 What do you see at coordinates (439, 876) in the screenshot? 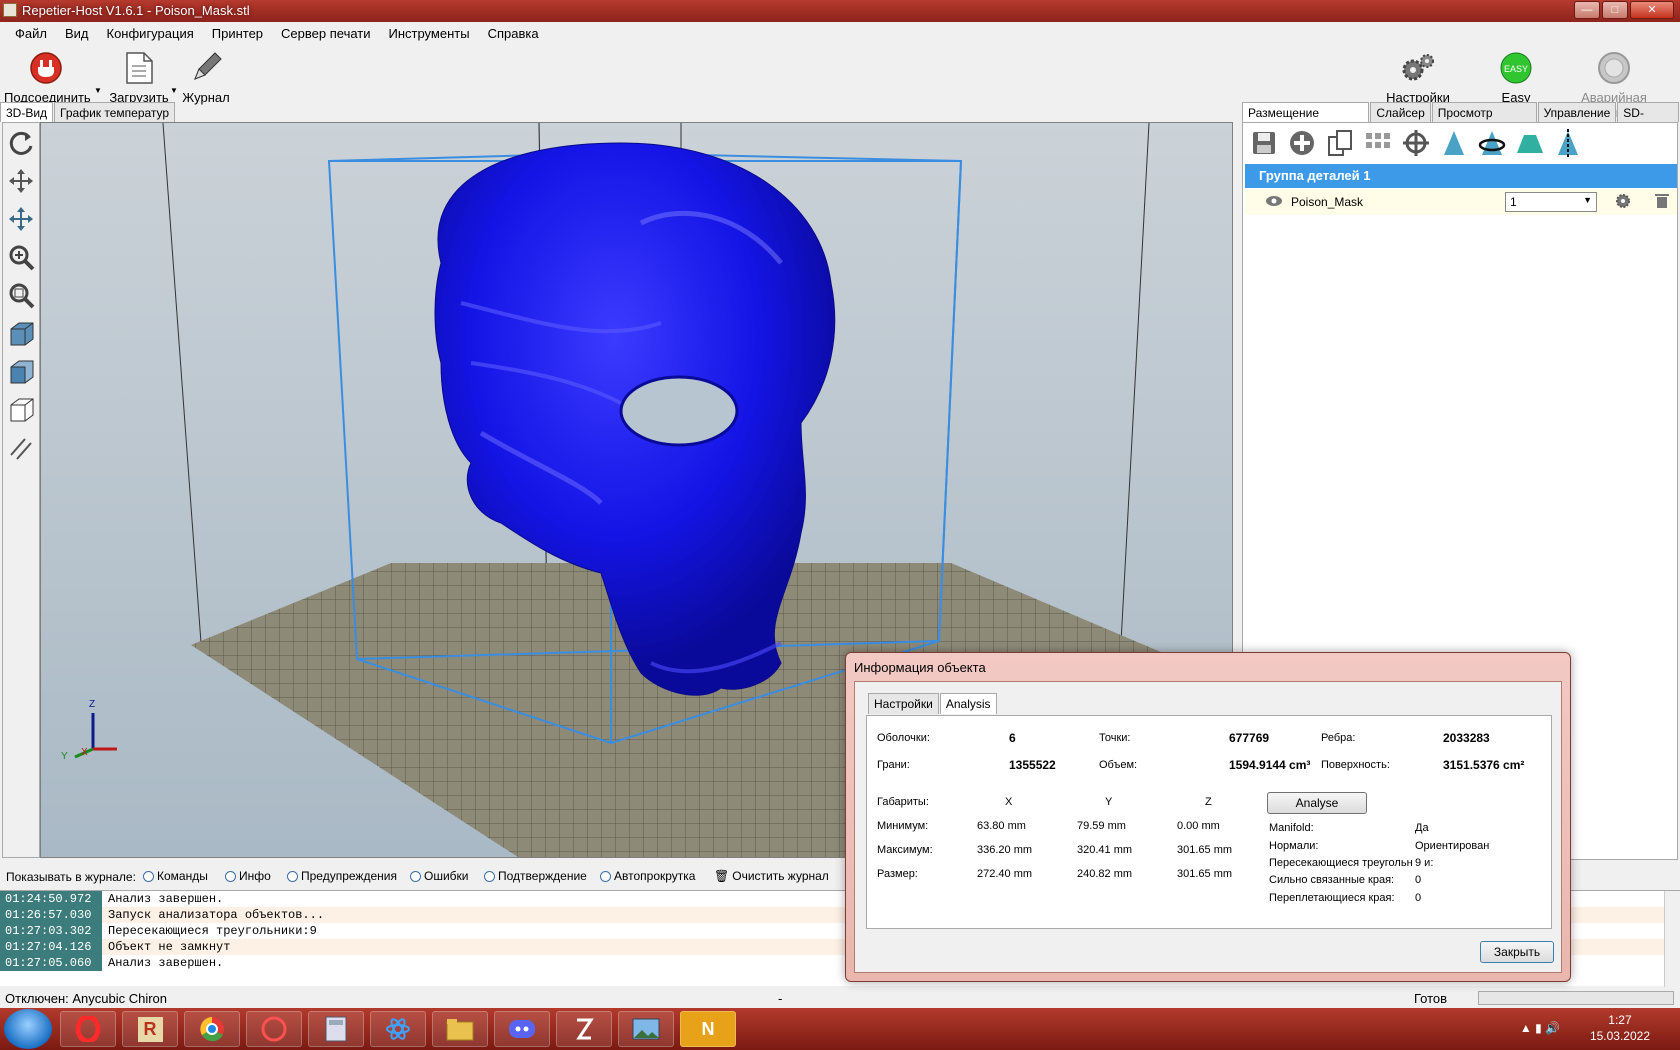
I see `filter-errors: Ошибки` at bounding box center [439, 876].